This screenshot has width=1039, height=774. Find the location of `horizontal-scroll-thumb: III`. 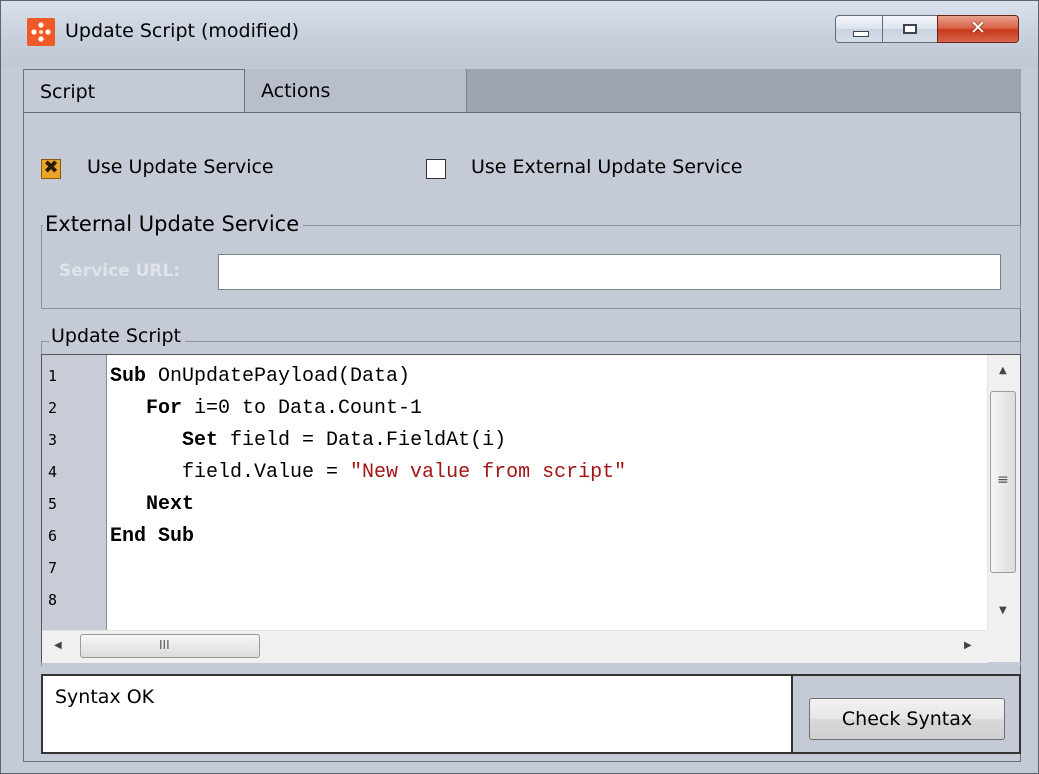

horizontal-scroll-thumb: III is located at coordinates (170, 646).